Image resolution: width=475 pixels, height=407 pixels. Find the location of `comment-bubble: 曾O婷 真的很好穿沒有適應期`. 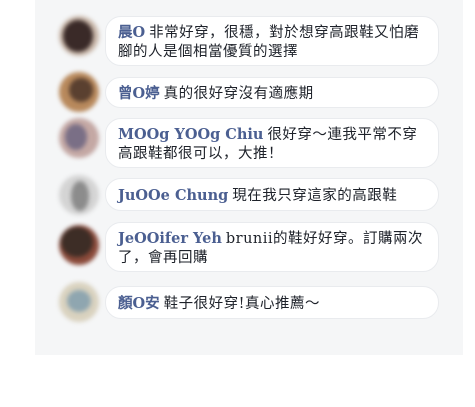

comment-bubble: 曾O婷 真的很好穿沒有適應期 is located at coordinates (272, 92).